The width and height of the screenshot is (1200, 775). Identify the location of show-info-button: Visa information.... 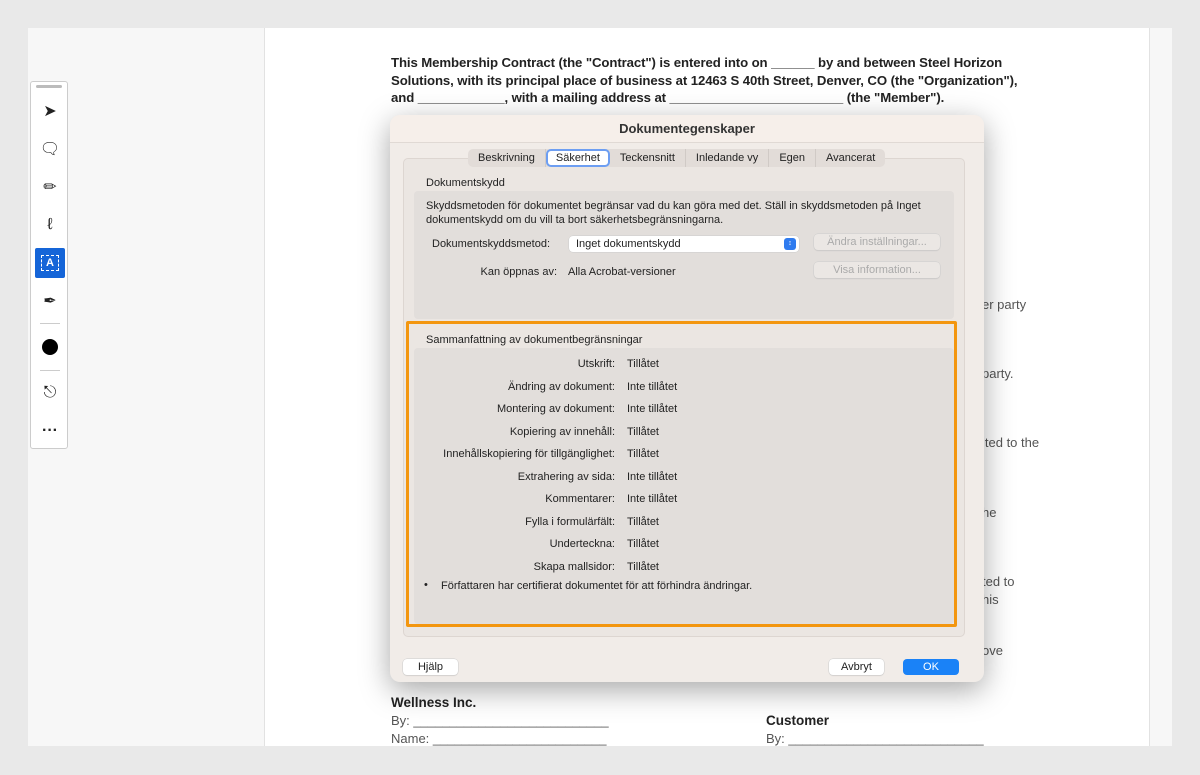
(877, 270).